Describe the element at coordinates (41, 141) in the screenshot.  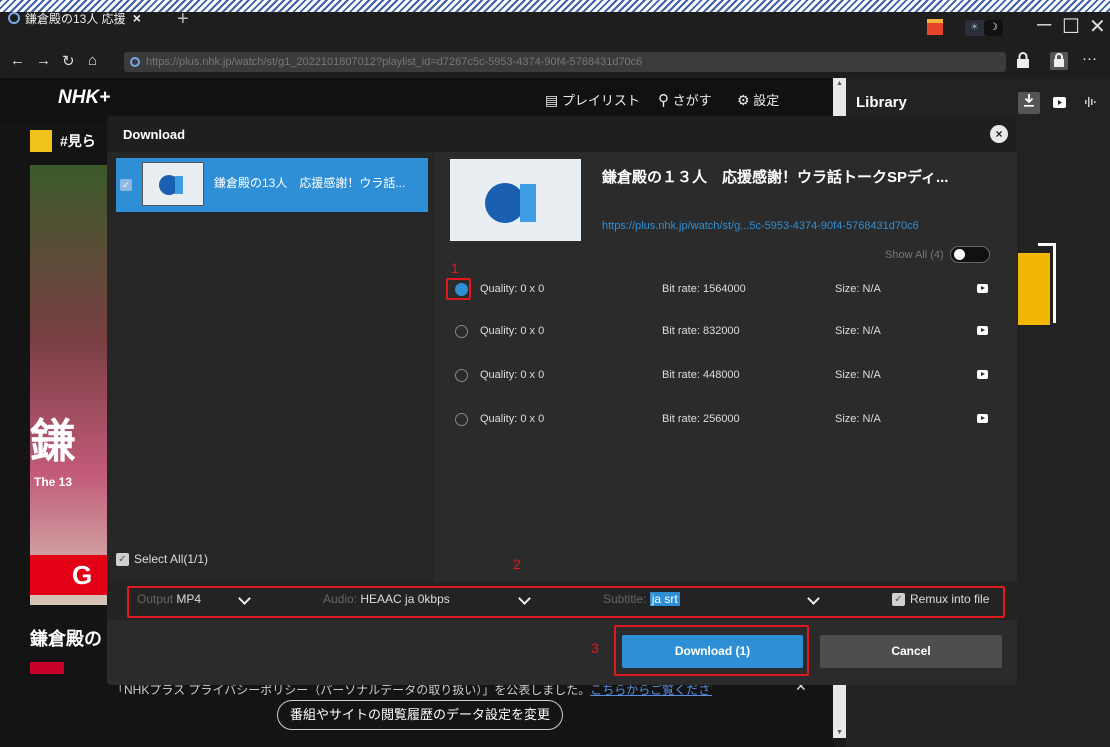
I see `bulb-icon` at that location.